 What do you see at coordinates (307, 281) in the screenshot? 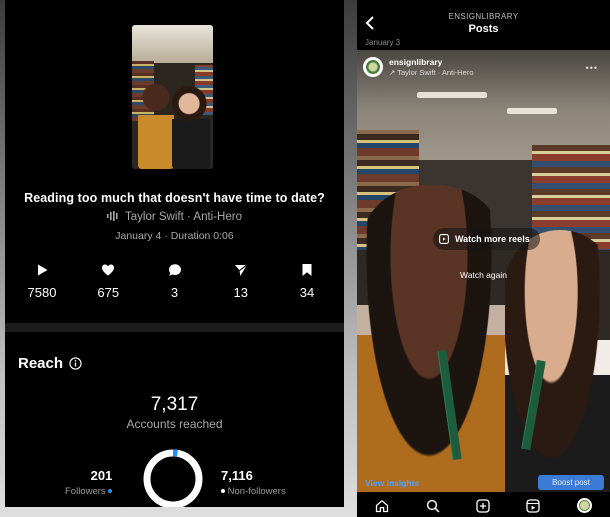
I see `stat-saves: 34` at bounding box center [307, 281].